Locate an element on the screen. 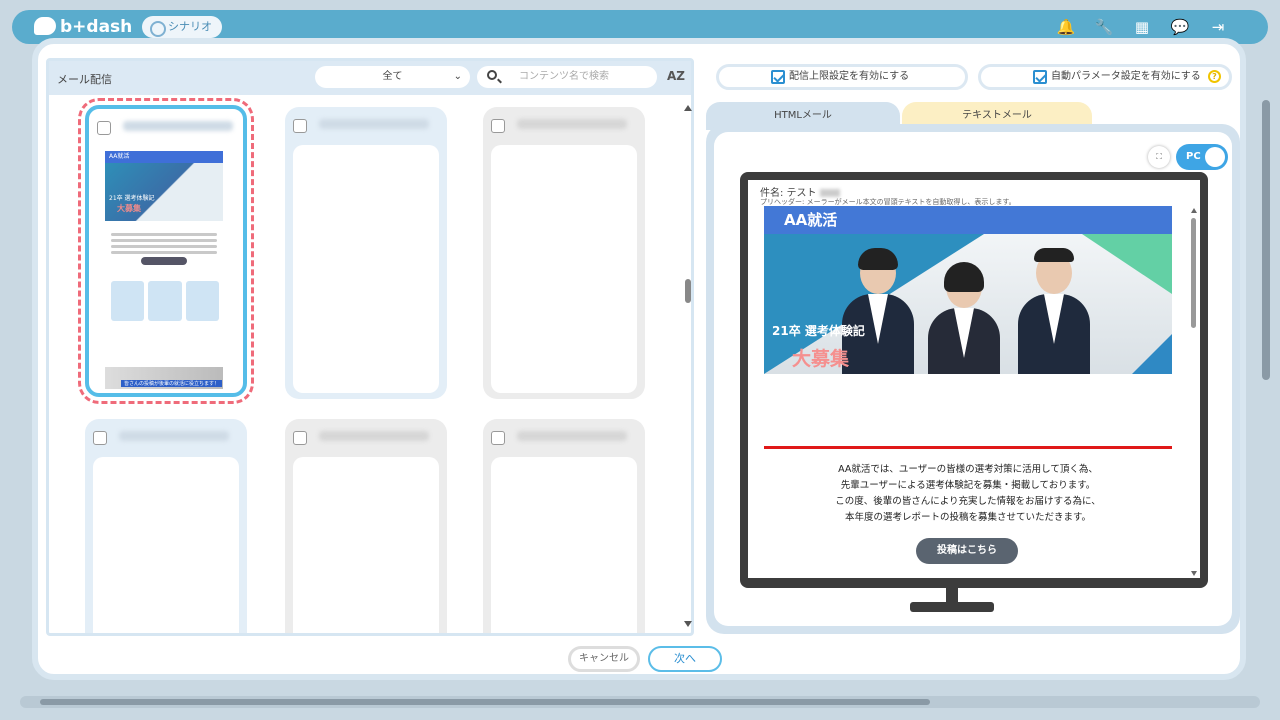 The image size is (1280, 720). scenario-chip: シナリオ is located at coordinates (182, 27).